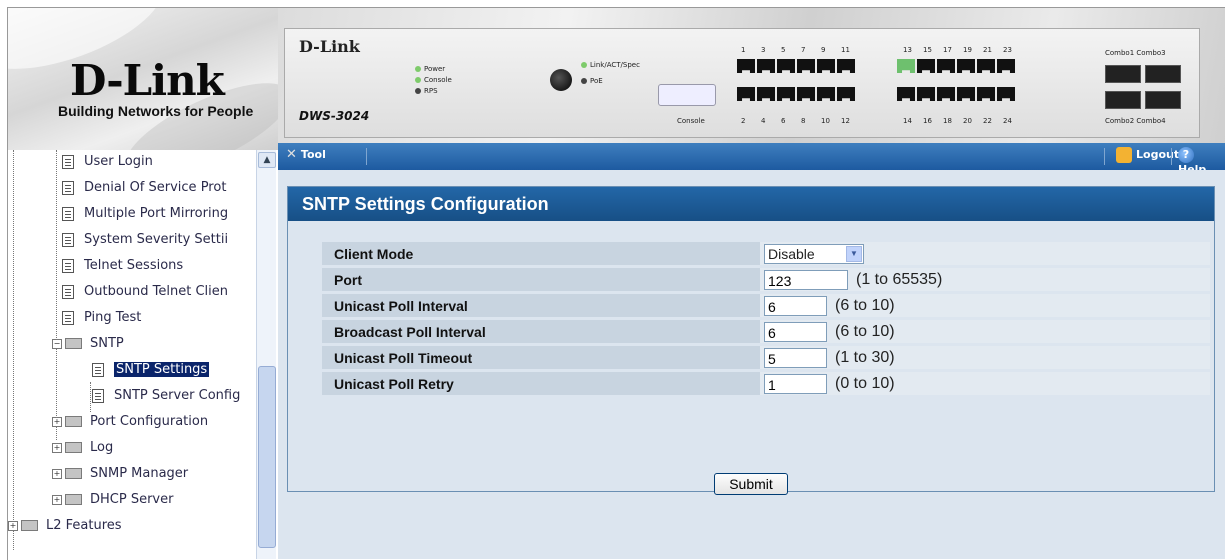 The height and width of the screenshot is (560, 1225). What do you see at coordinates (1007, 50) in the screenshot?
I see `port-number: 23` at bounding box center [1007, 50].